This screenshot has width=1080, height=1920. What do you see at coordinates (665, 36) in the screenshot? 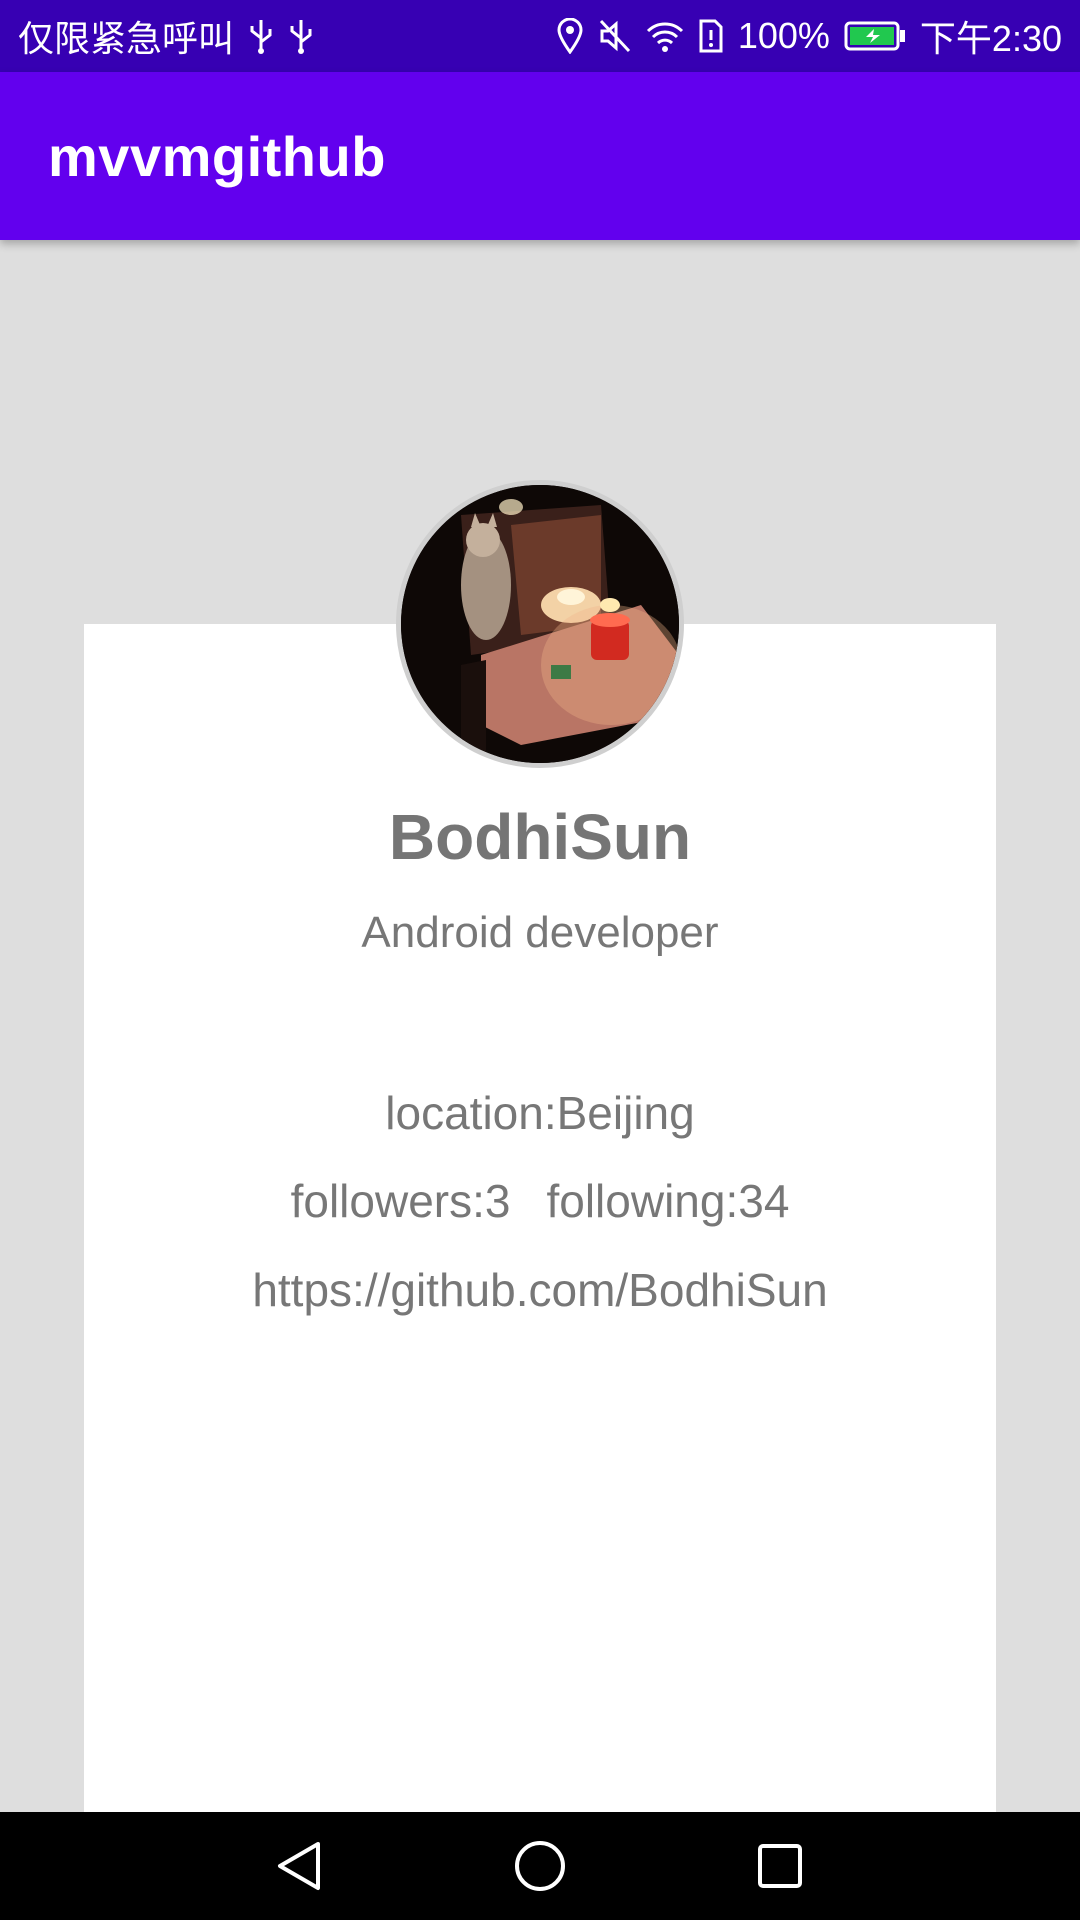
I see `wifi-icon` at bounding box center [665, 36].